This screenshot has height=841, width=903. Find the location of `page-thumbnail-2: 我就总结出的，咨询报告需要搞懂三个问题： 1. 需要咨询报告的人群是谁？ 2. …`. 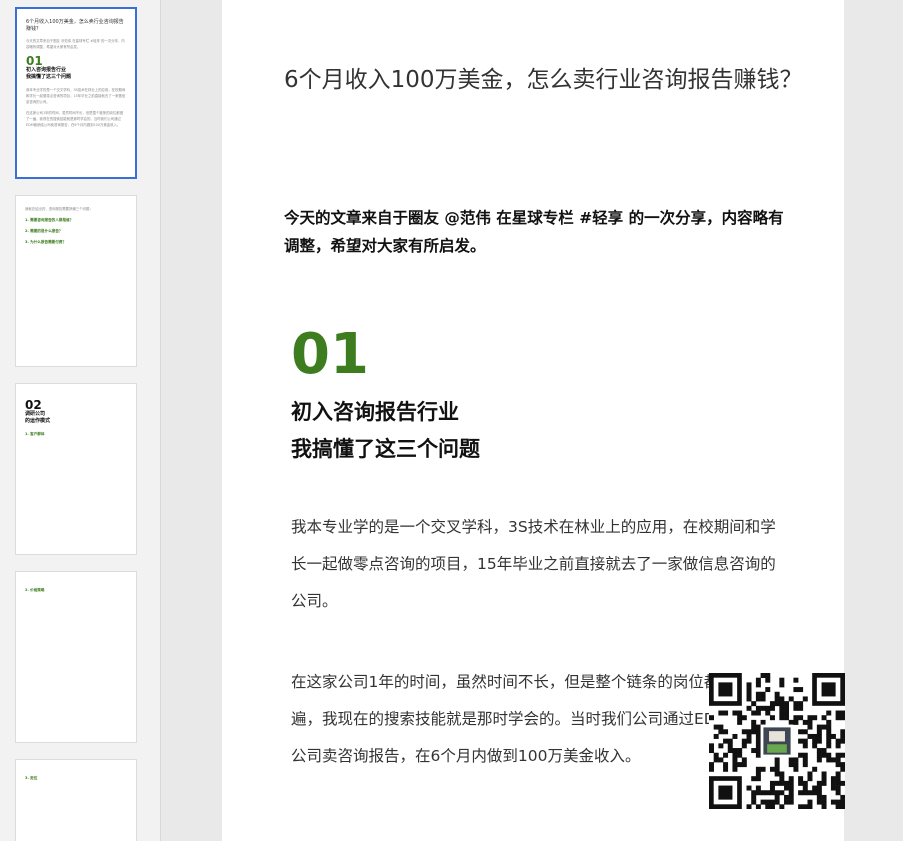

page-thumbnail-2: 我就总结出的，咨询报告需要搞懂三个问题： 1. 需要咨询报告的人群是谁？ 2. … is located at coordinates (76, 281).